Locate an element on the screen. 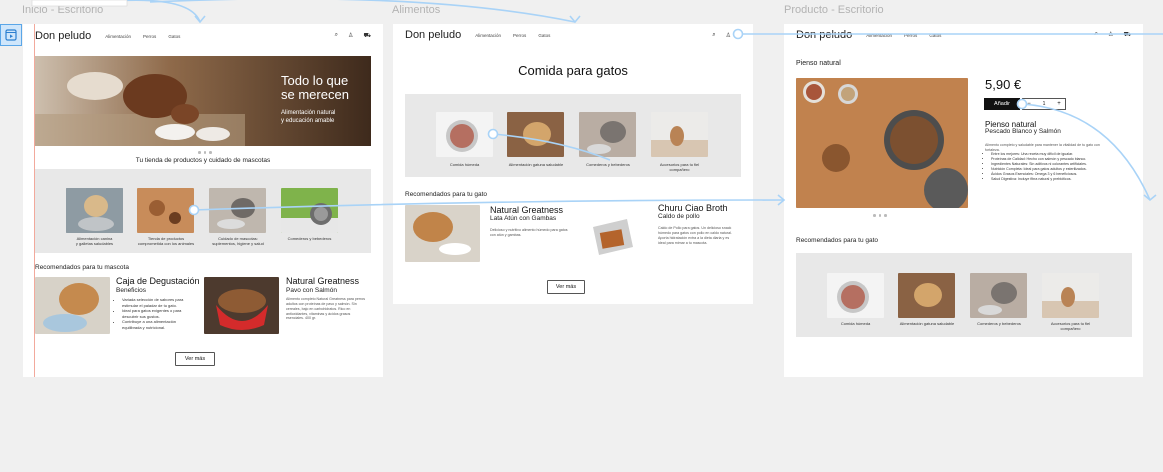 The width and height of the screenshot is (1163, 472). quantity-value: 1 is located at coordinates (1044, 104).